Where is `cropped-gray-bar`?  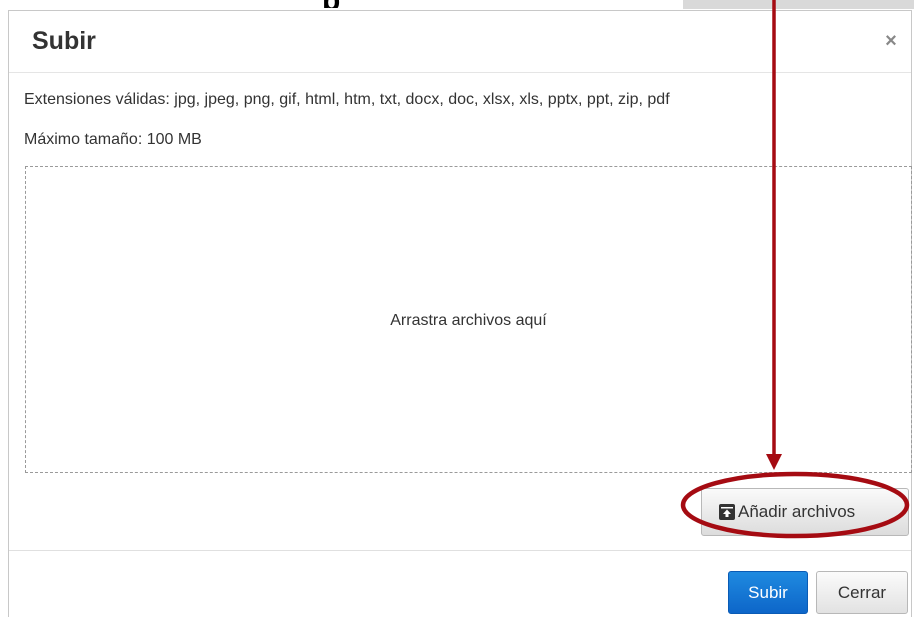
cropped-gray-bar is located at coordinates (798, 4).